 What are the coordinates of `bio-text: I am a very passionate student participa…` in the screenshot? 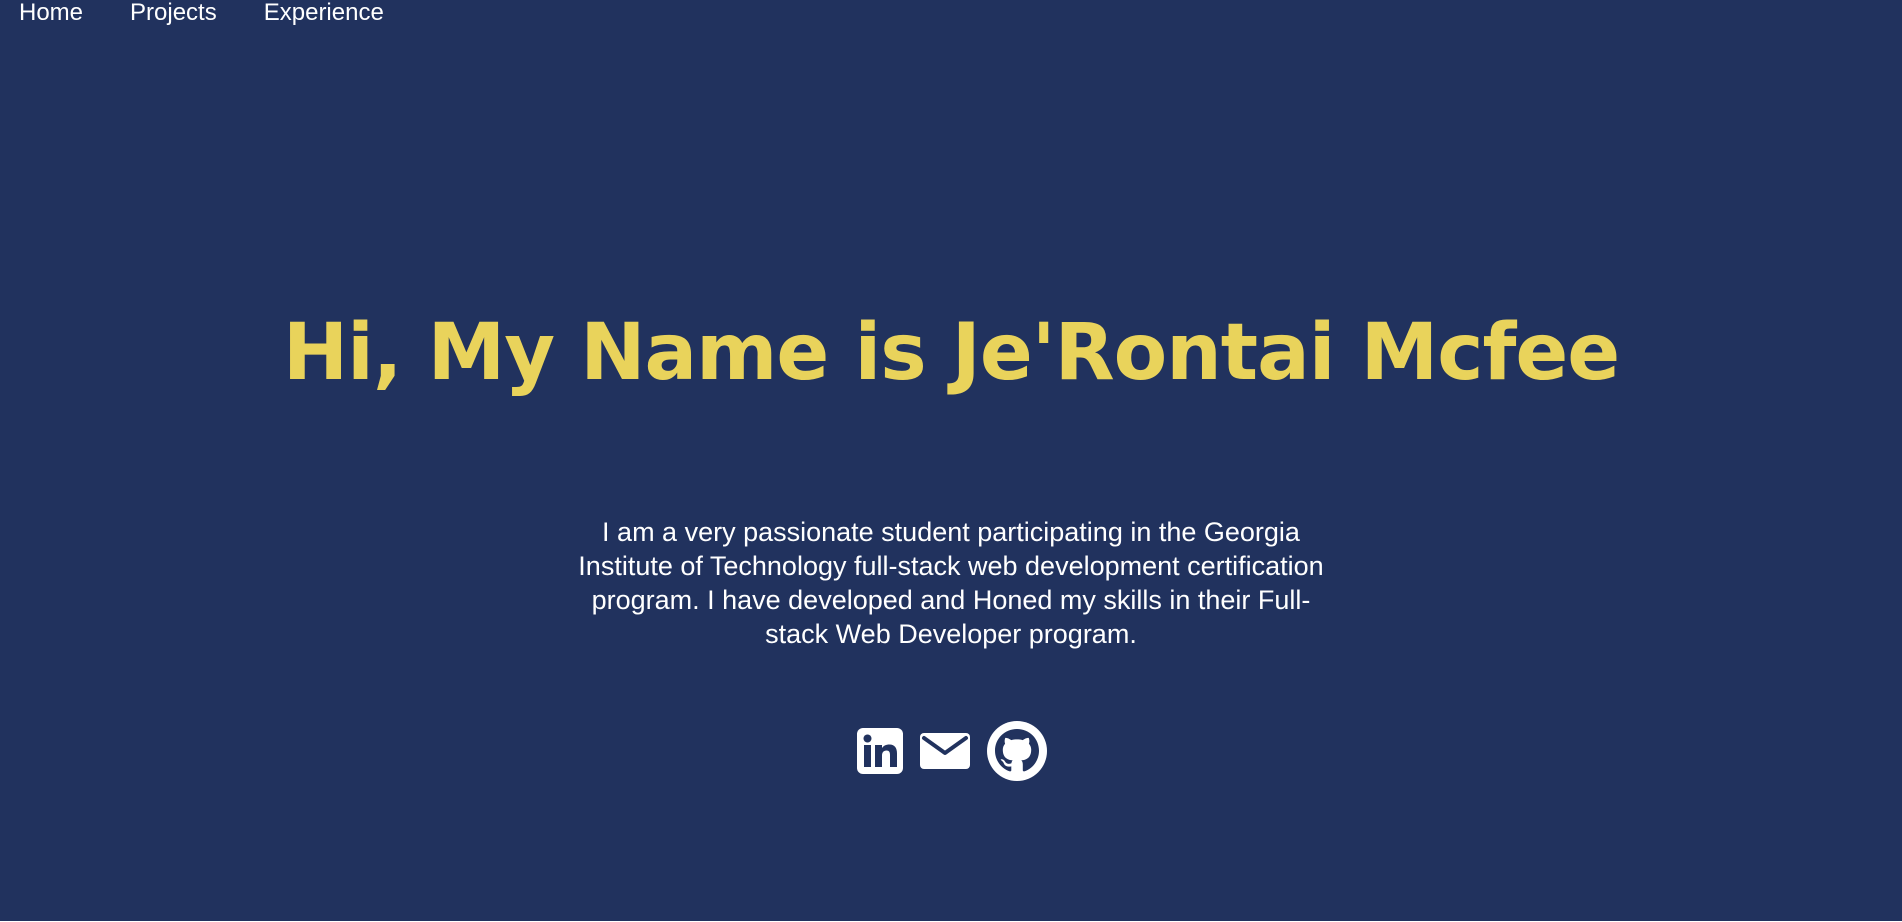 It's located at (951, 583).